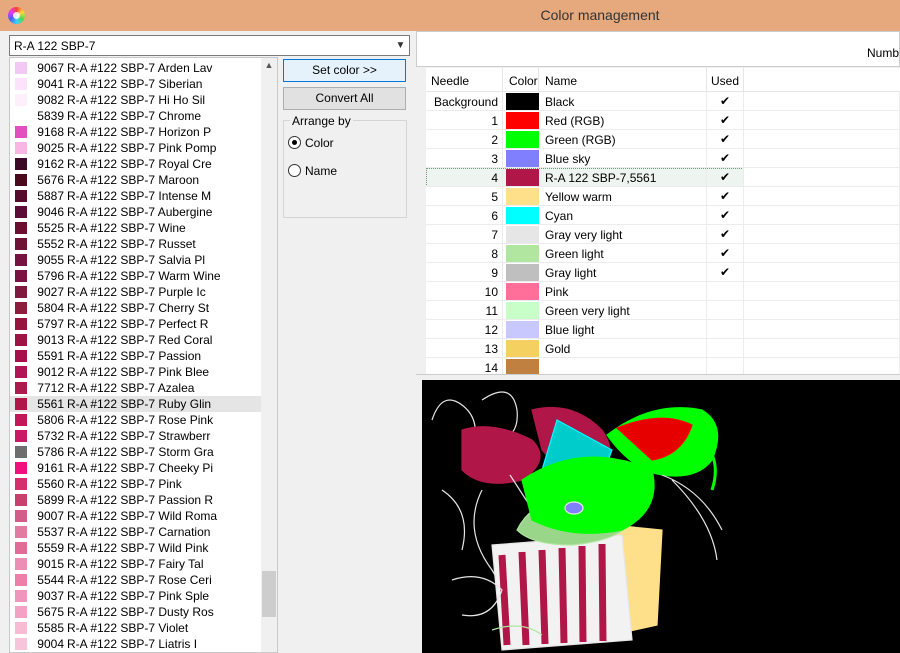  What do you see at coordinates (464, 177) in the screenshot?
I see `needle-number: 4` at bounding box center [464, 177].